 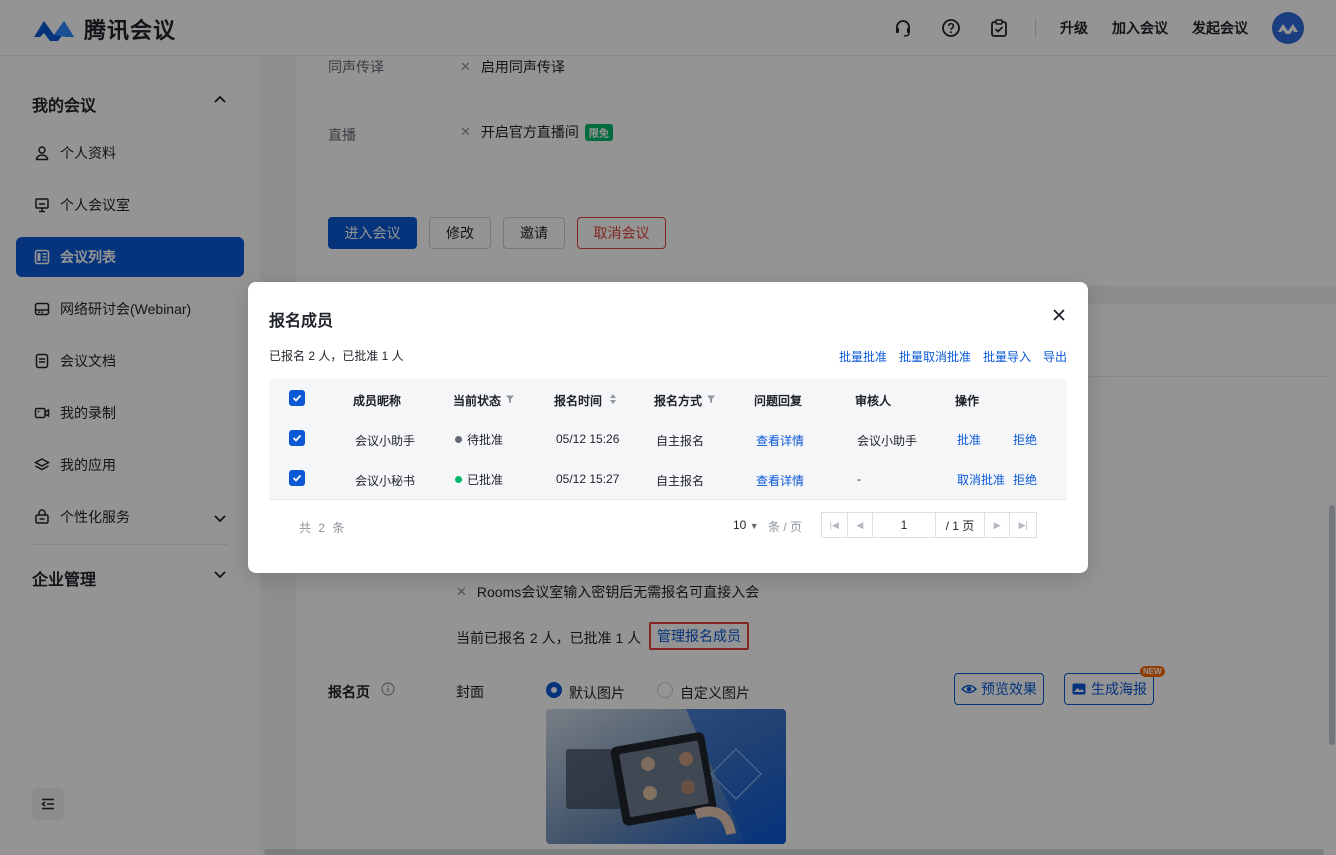 What do you see at coordinates (887, 441) in the screenshot?
I see `reviewer: 会议小助手` at bounding box center [887, 441].